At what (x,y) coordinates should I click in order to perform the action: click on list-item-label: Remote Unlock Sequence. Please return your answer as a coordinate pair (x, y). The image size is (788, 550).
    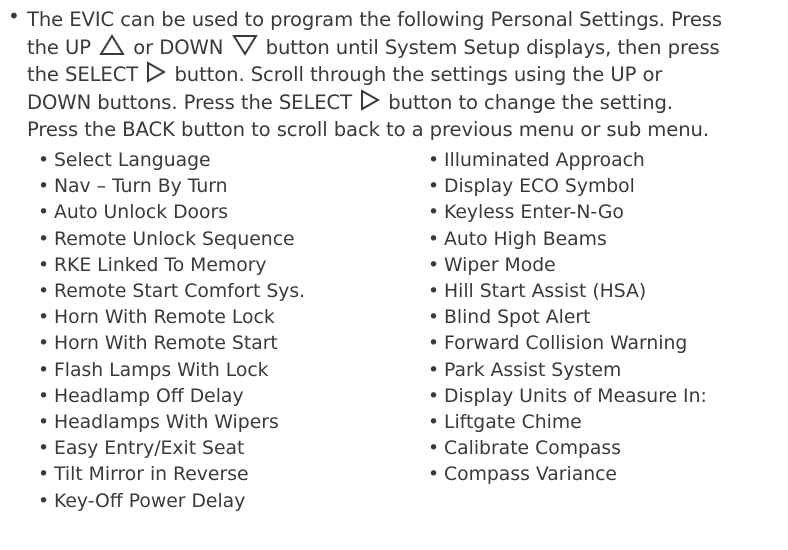
    Looking at the image, I should click on (174, 239).